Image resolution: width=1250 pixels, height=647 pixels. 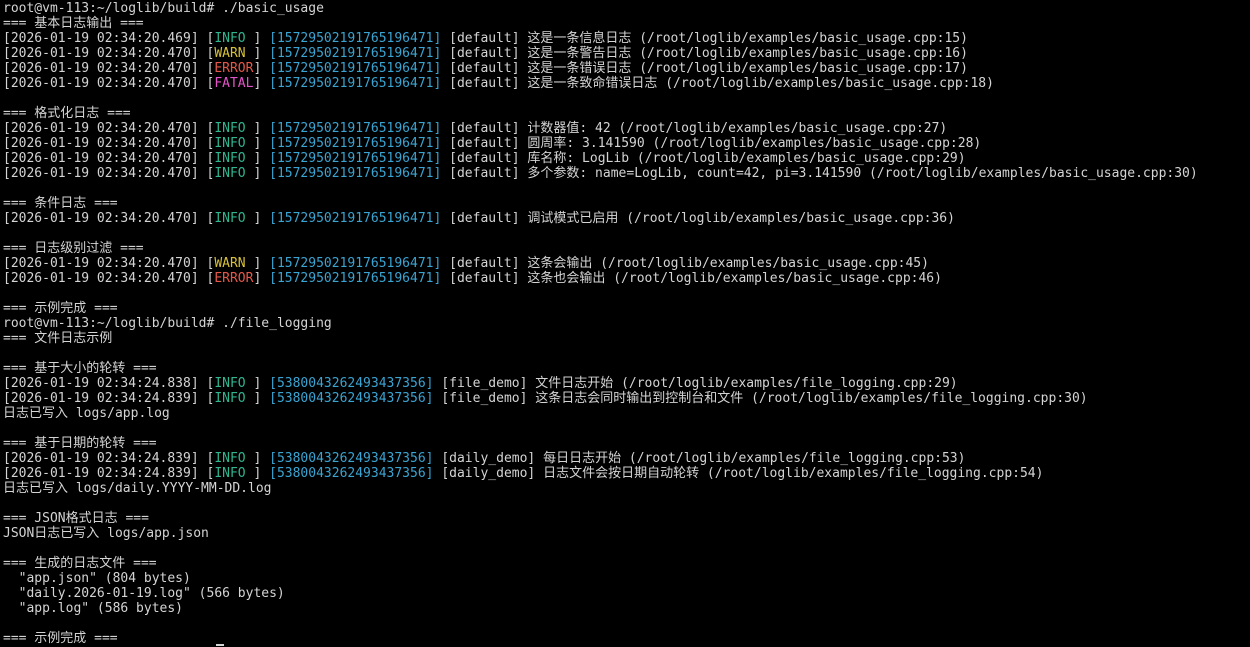 What do you see at coordinates (626, 608) in the screenshot?
I see `output-line: "app.log" (586 bytes)` at bounding box center [626, 608].